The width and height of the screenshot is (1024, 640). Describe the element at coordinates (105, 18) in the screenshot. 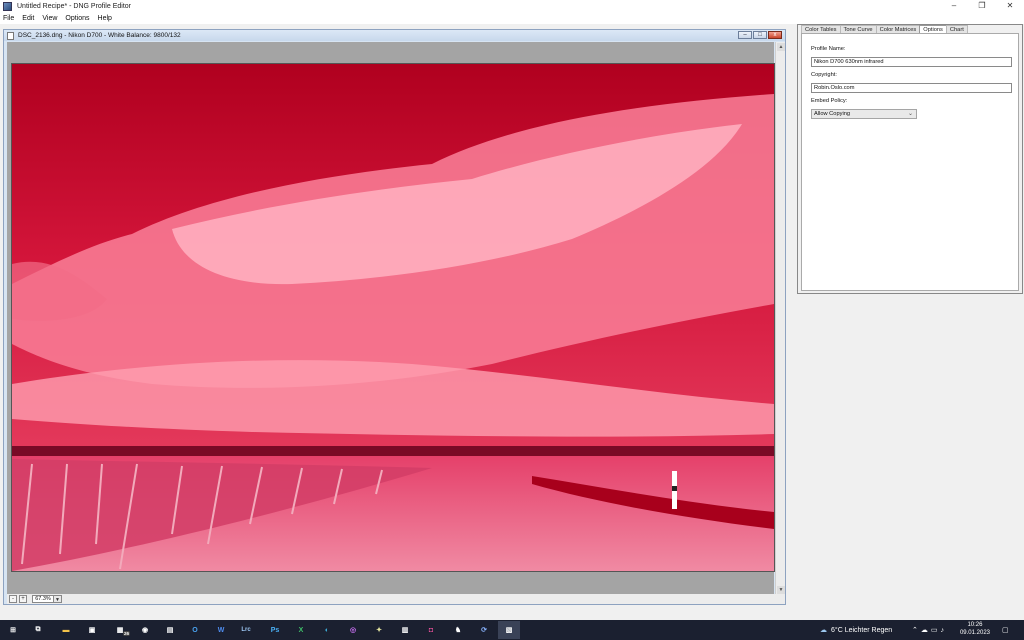

I see `menu-help: Help` at that location.